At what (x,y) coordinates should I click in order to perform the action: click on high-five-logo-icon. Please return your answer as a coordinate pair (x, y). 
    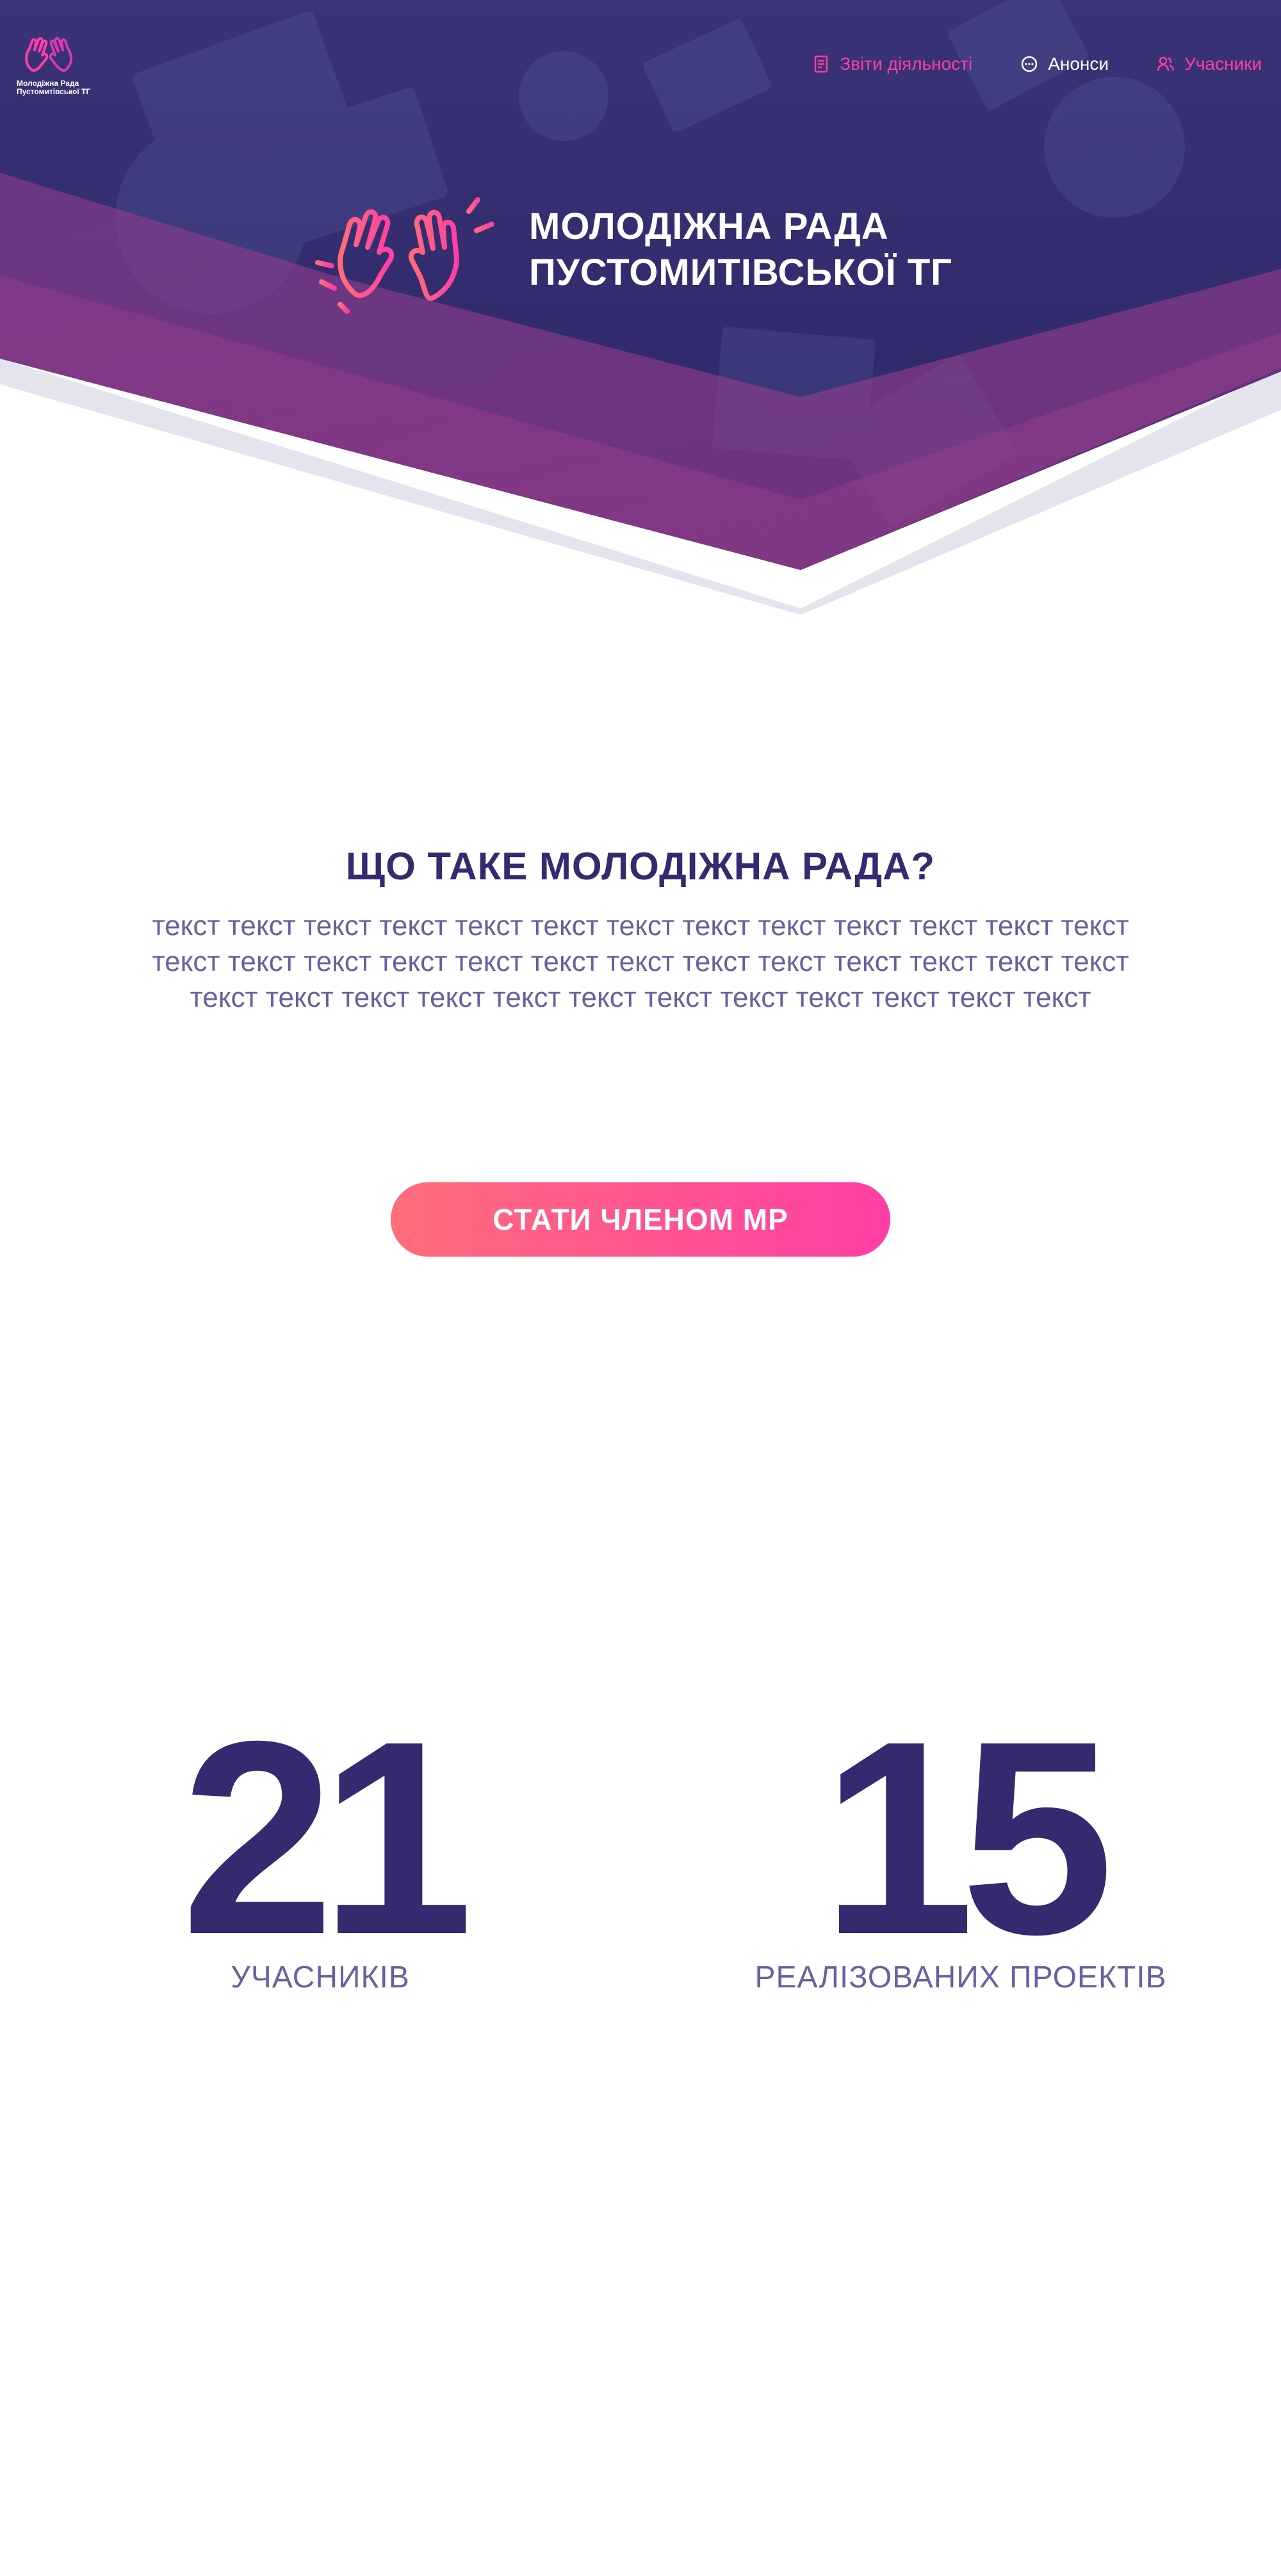
    Looking at the image, I should click on (48, 54).